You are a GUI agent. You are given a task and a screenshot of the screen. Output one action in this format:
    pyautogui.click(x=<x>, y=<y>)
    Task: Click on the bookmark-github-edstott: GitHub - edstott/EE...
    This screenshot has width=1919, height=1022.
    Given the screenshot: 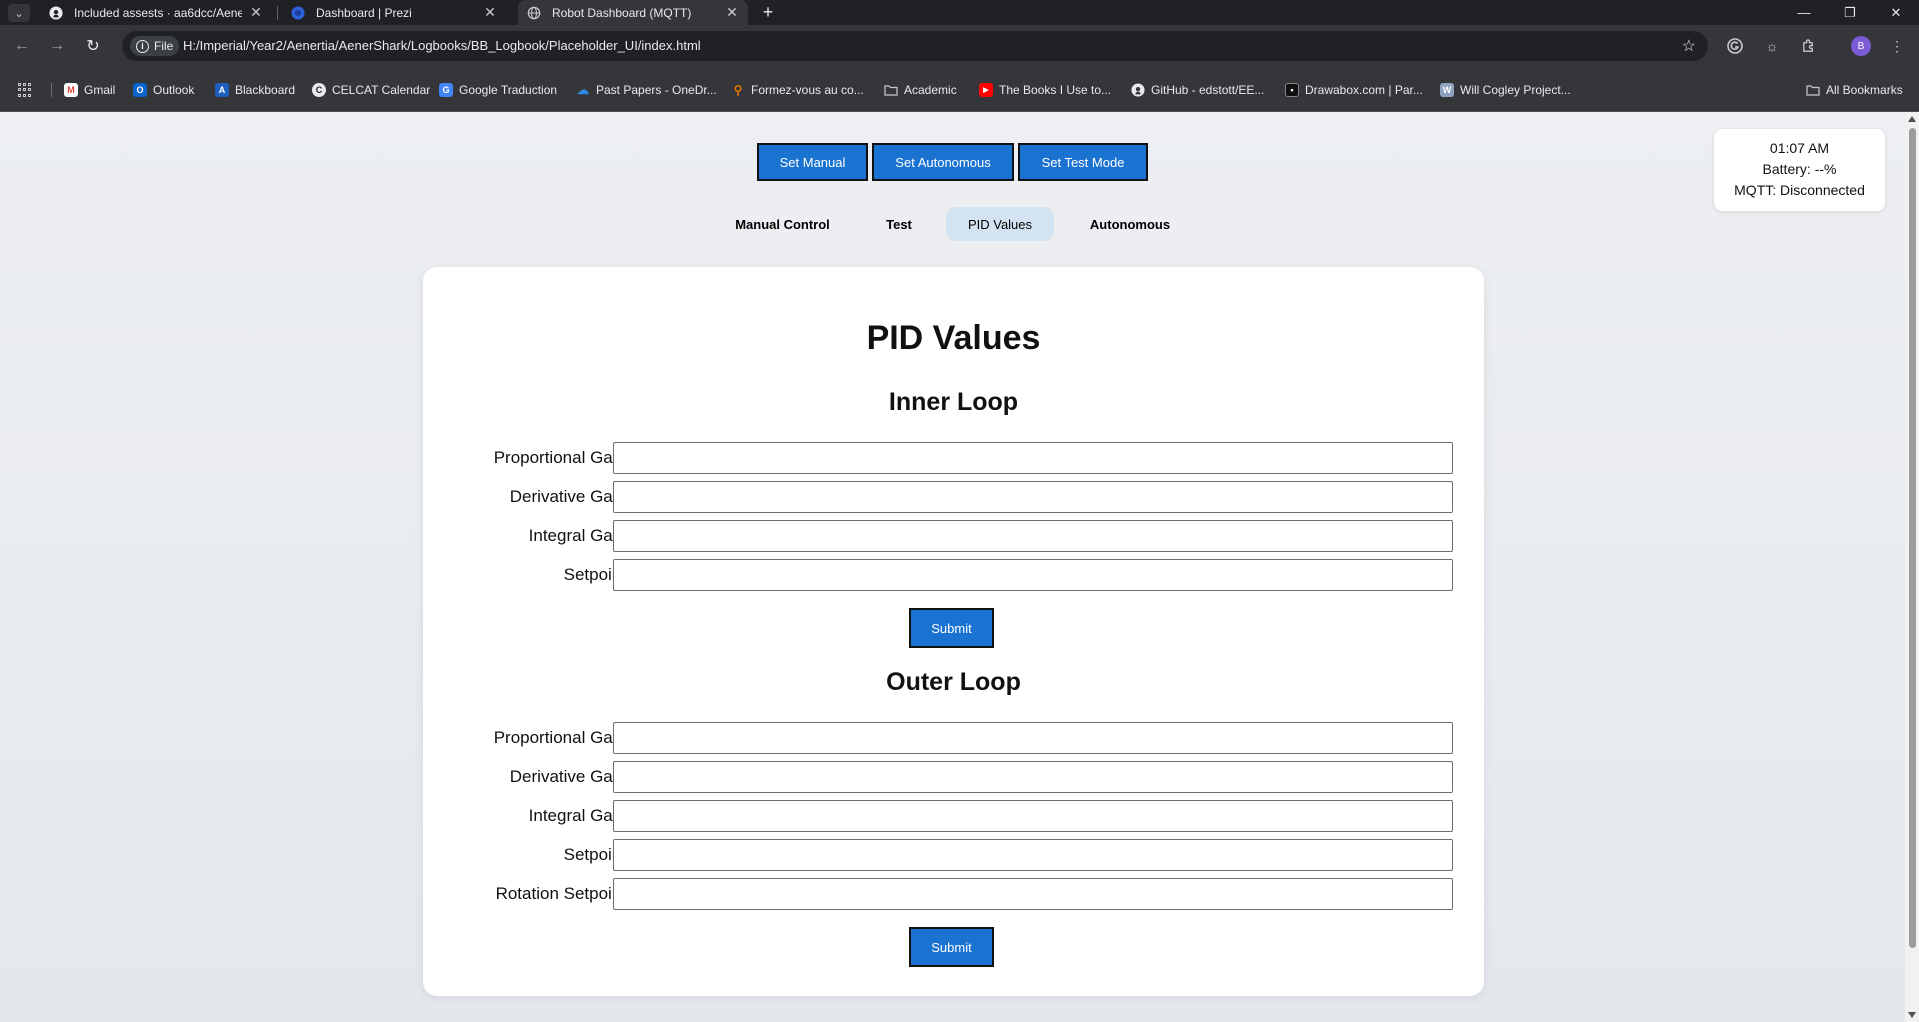 What is the action you would take?
    pyautogui.click(x=1197, y=90)
    